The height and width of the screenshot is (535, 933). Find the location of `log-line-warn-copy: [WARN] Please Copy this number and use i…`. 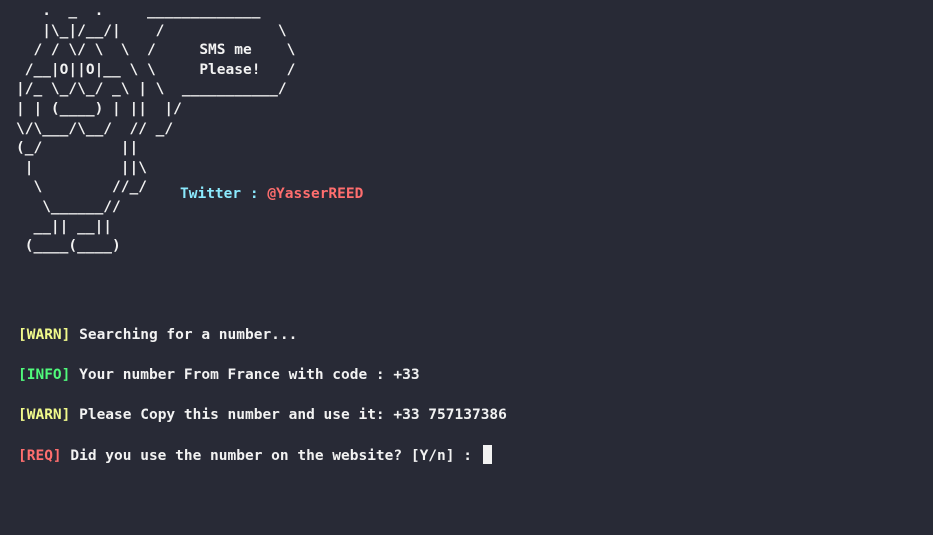

log-line-warn-copy: [WARN] Please Copy this number and use i… is located at coordinates (262, 415).